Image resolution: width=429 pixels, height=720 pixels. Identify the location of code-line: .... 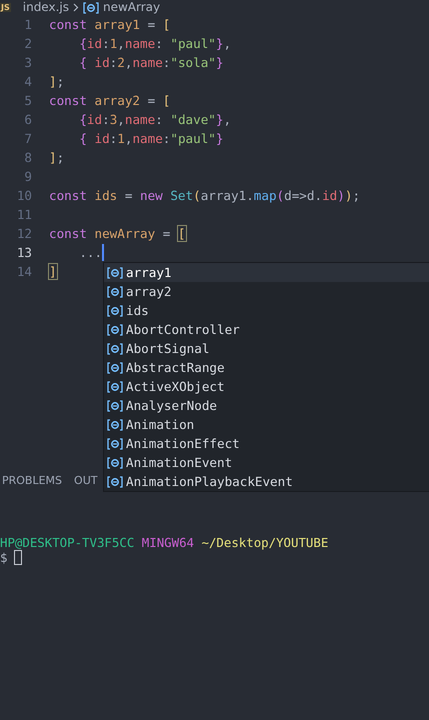
(91, 252).